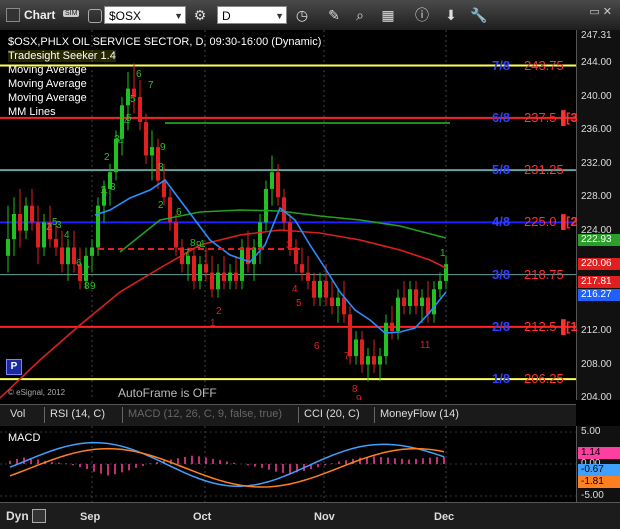 The height and width of the screenshot is (529, 620). I want to click on seeker-count-green: 7, so click(87, 270).